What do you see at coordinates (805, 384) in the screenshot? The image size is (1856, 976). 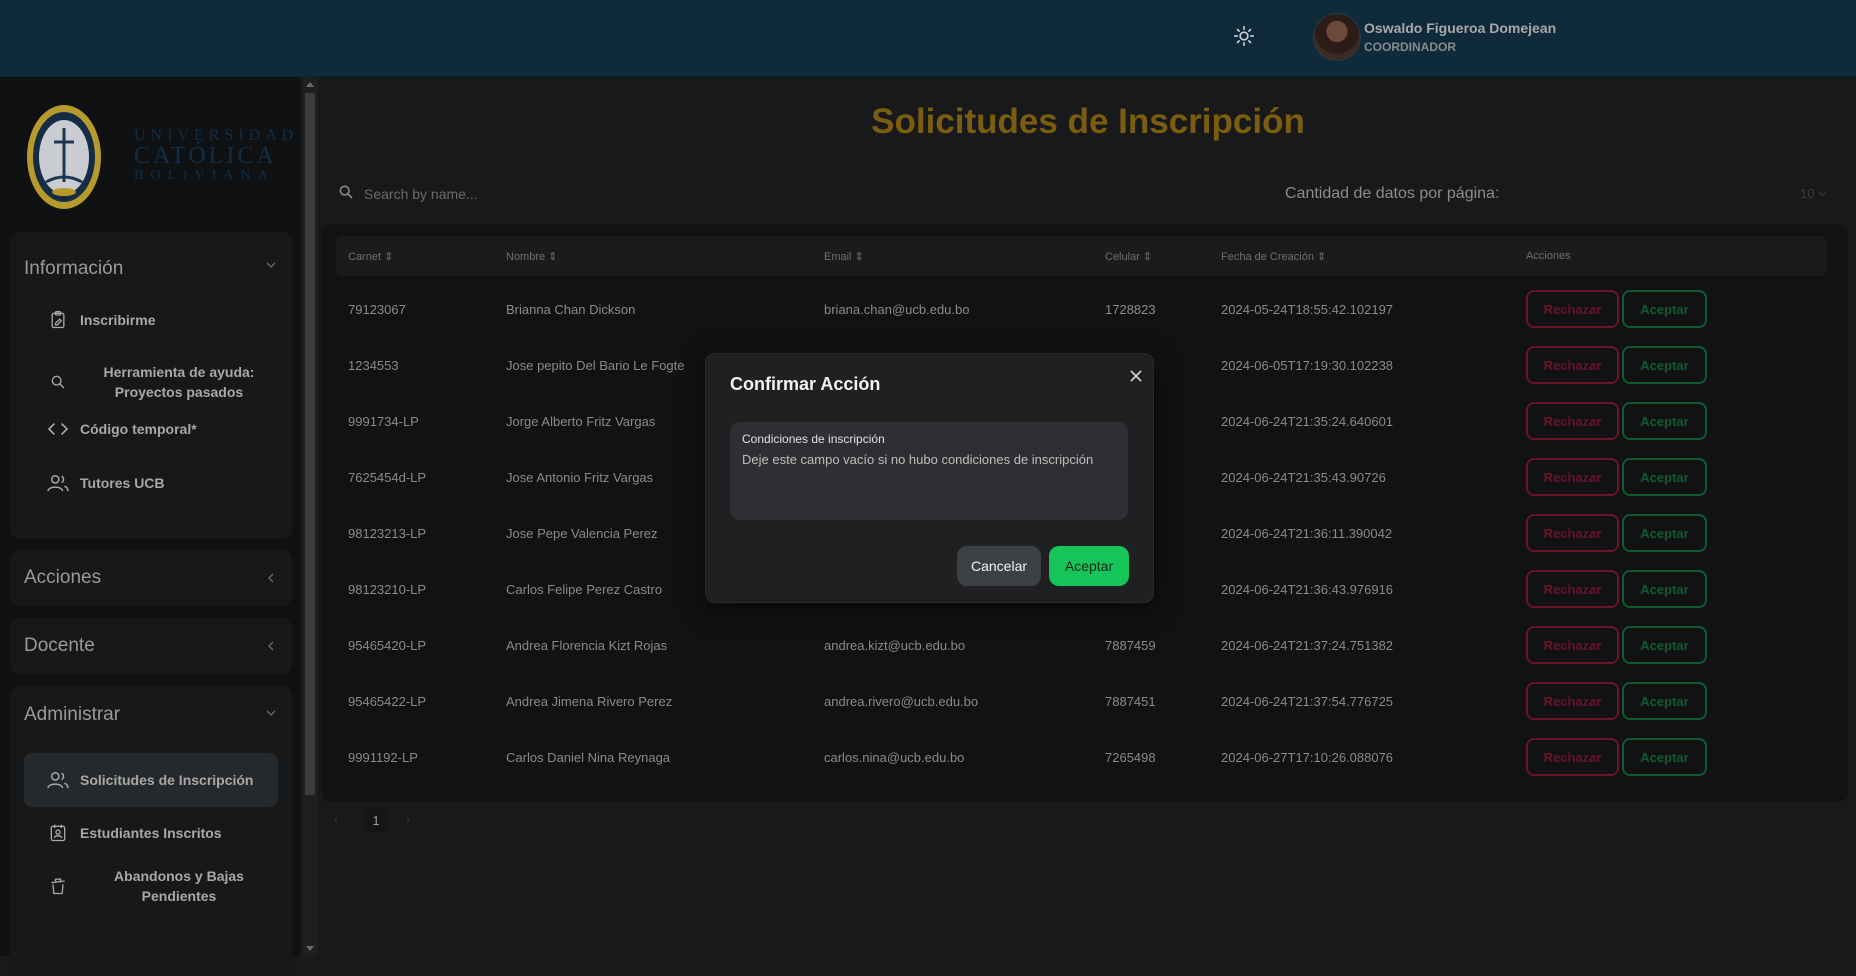 I see `modal-title: Confirmar Acción` at bounding box center [805, 384].